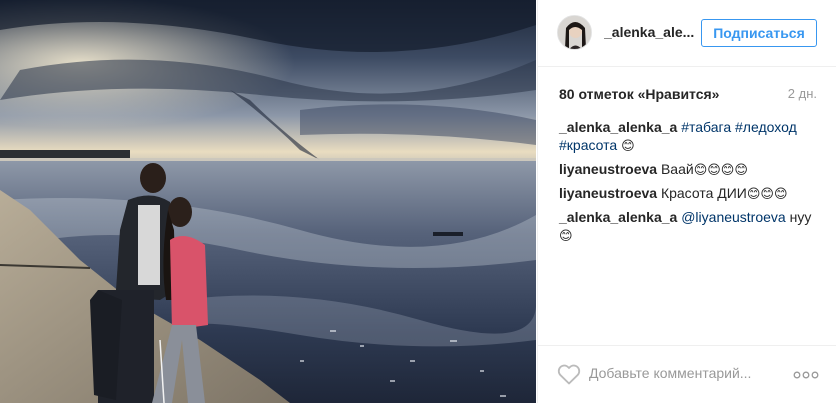 This screenshot has height=404, width=836. I want to click on comment-item: liyaneustroeva Ваай😊😊😊😊, so click(688, 170).